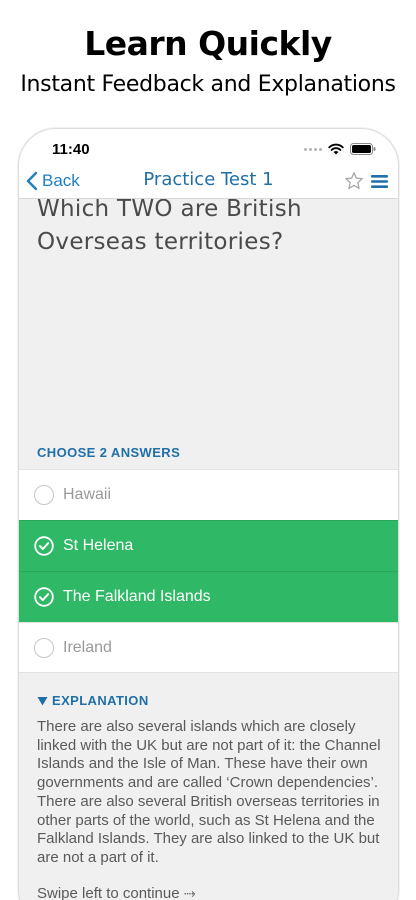 The image size is (416, 900). I want to click on answer-label: Hawaii, so click(87, 494).